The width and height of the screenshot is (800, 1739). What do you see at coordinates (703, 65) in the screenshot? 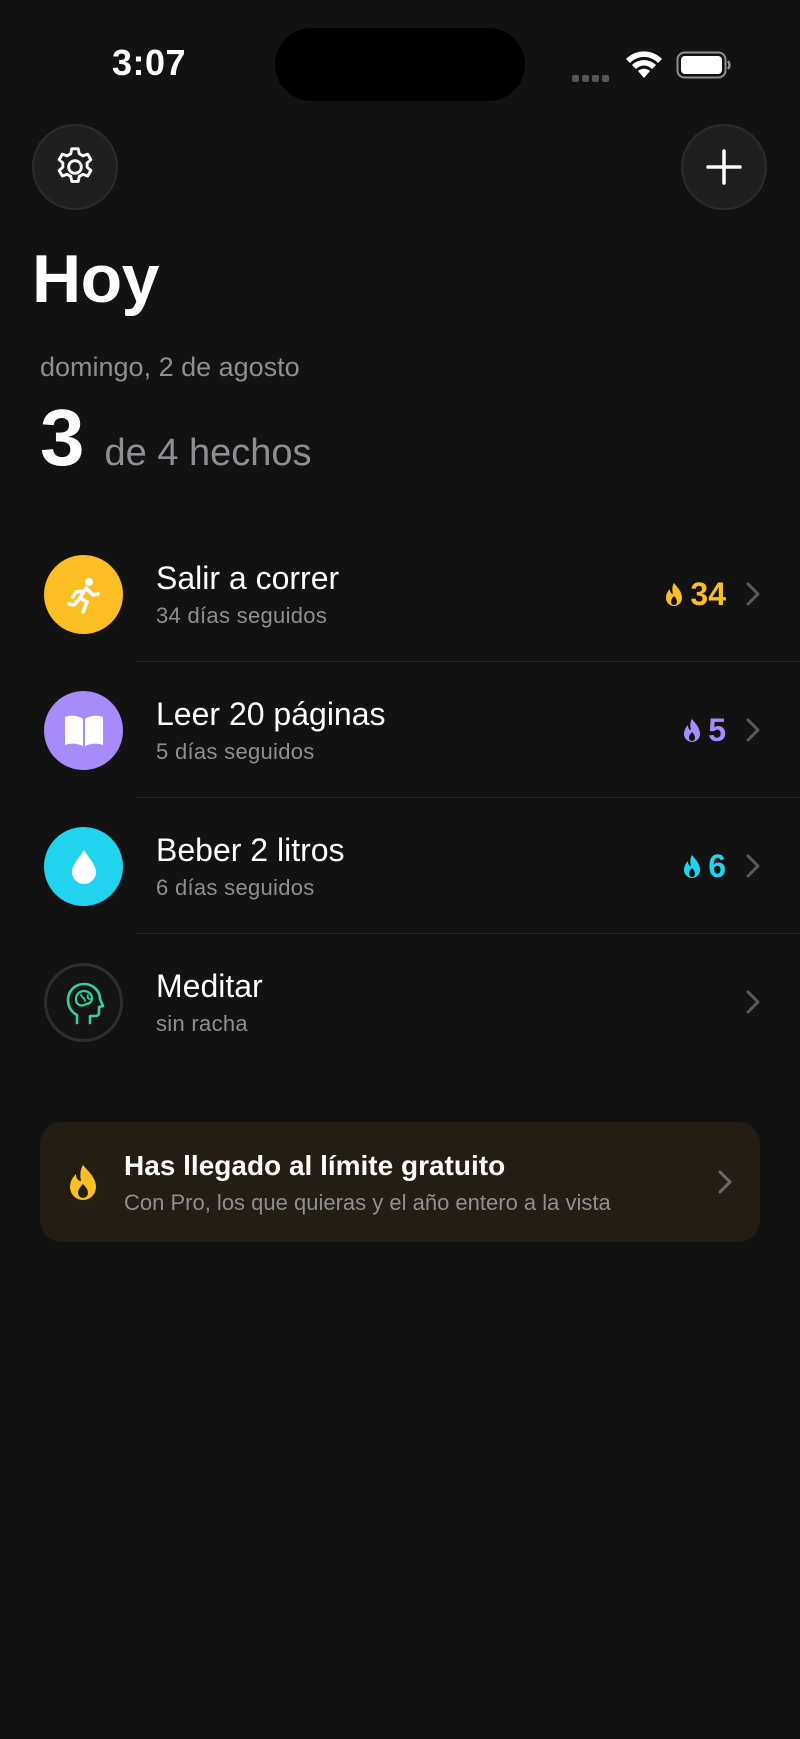
I see `battery-icon` at bounding box center [703, 65].